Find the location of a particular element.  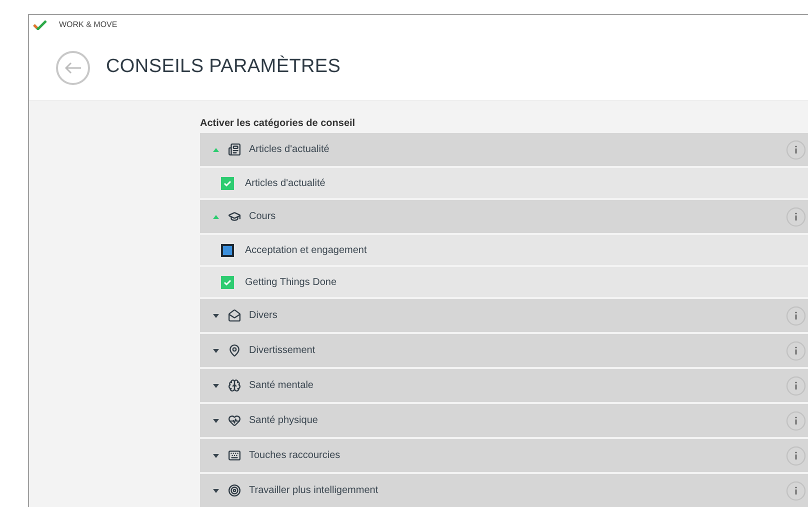

target-icon is located at coordinates (234, 490).